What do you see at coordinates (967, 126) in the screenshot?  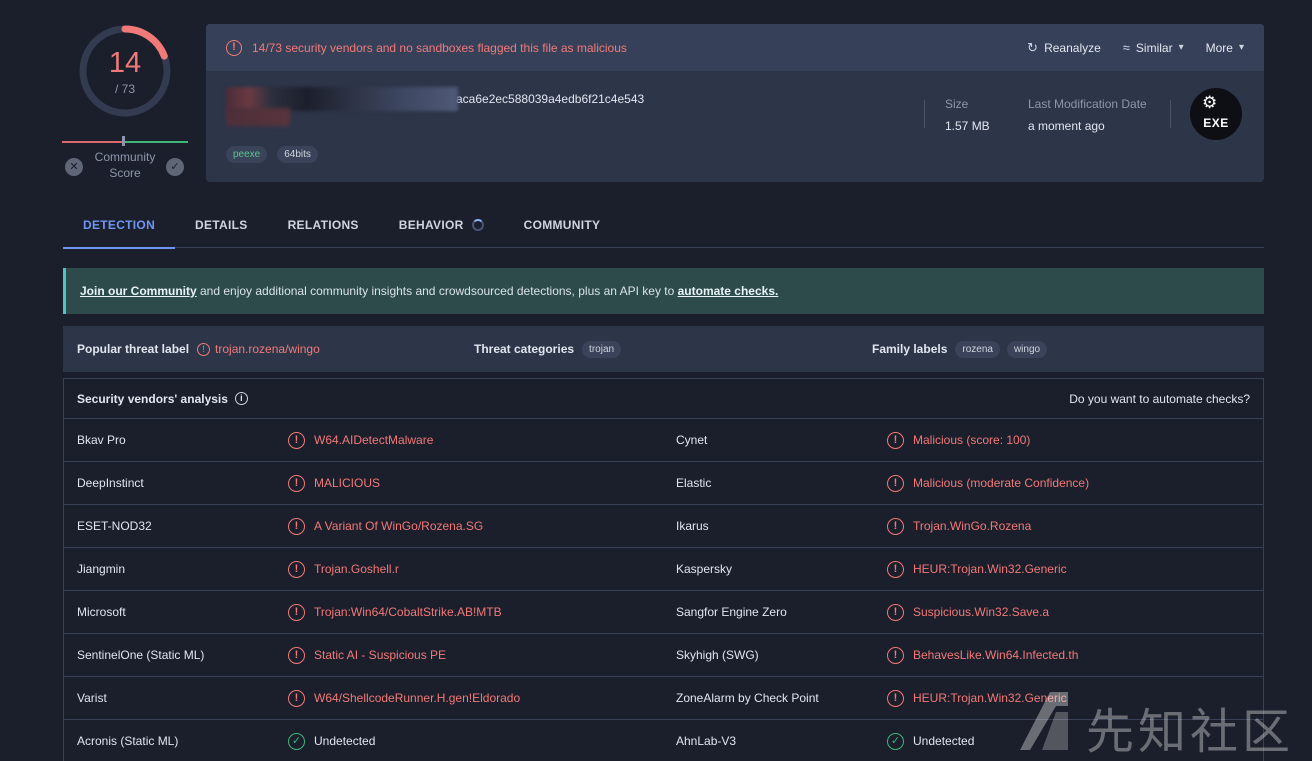 I see `size-value: 1.57 MB` at bounding box center [967, 126].